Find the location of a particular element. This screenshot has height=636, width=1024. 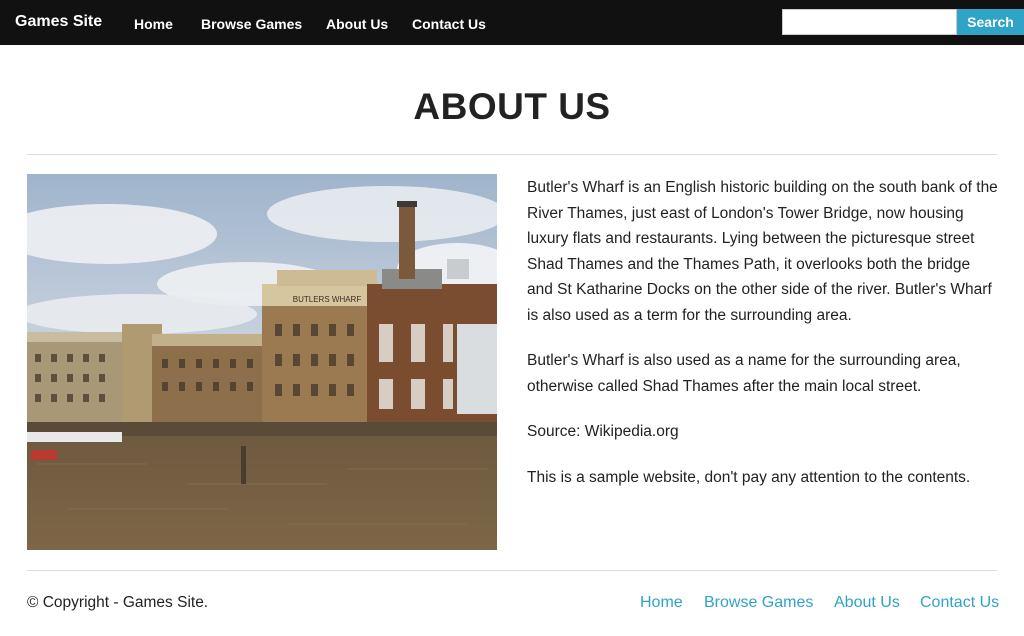

nav-link-browse-games: Browse Games is located at coordinates (251, 24).